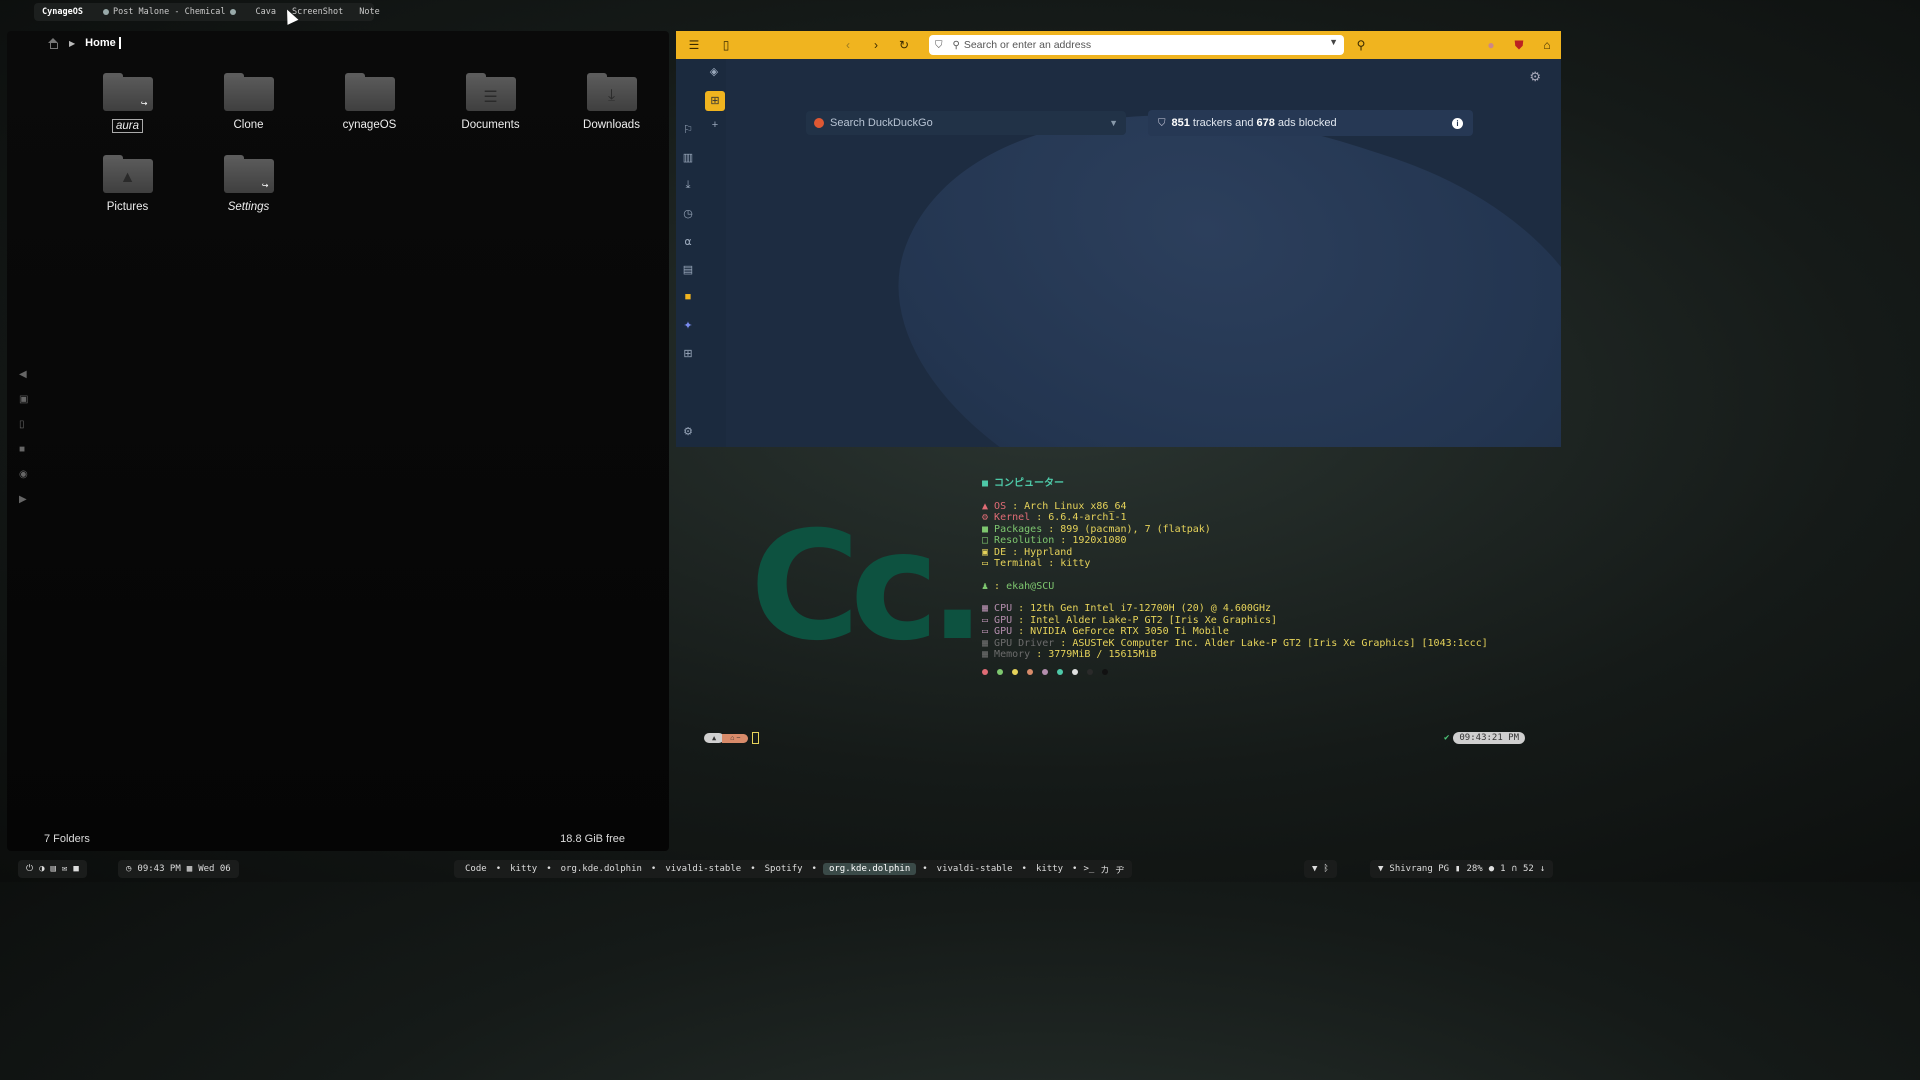  What do you see at coordinates (1325, 869) in the screenshot?
I see `bluetooth-icon: ᛒ` at bounding box center [1325, 869].